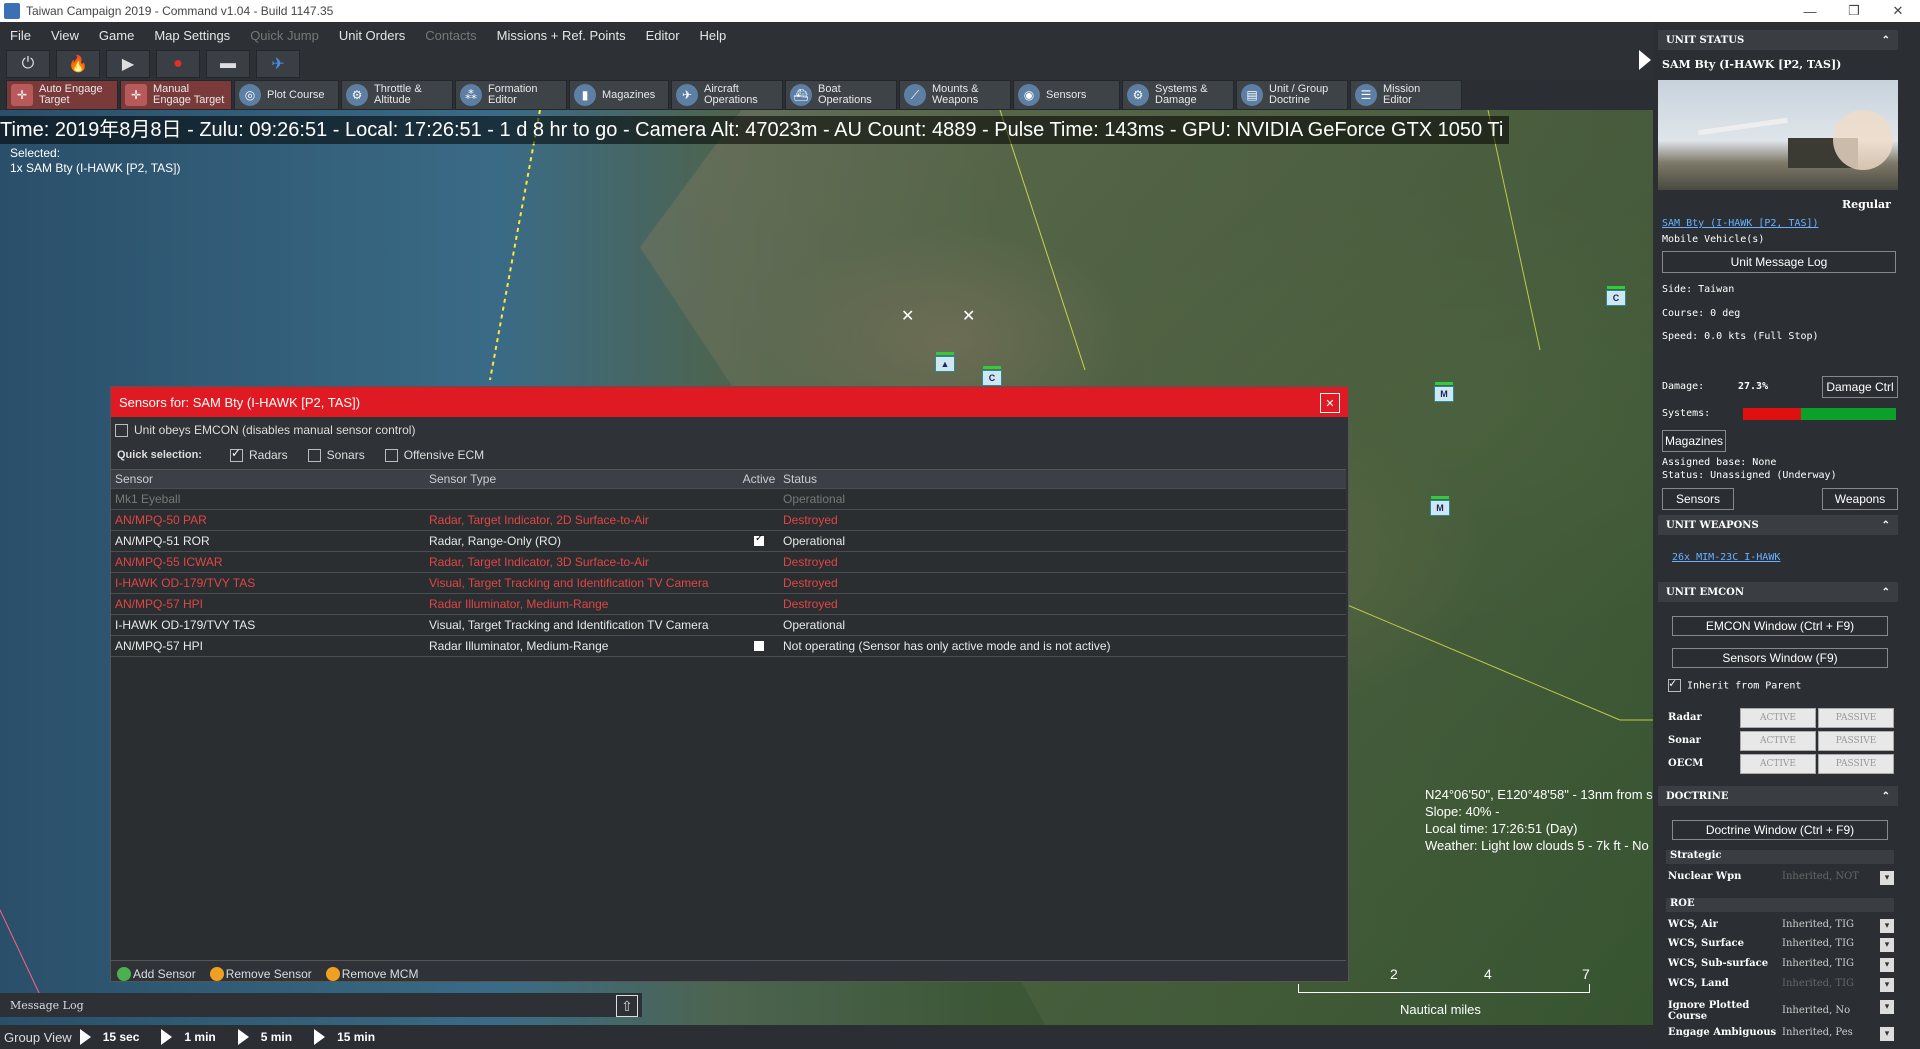  What do you see at coordinates (116, 35) in the screenshot?
I see `menu-game: Game` at bounding box center [116, 35].